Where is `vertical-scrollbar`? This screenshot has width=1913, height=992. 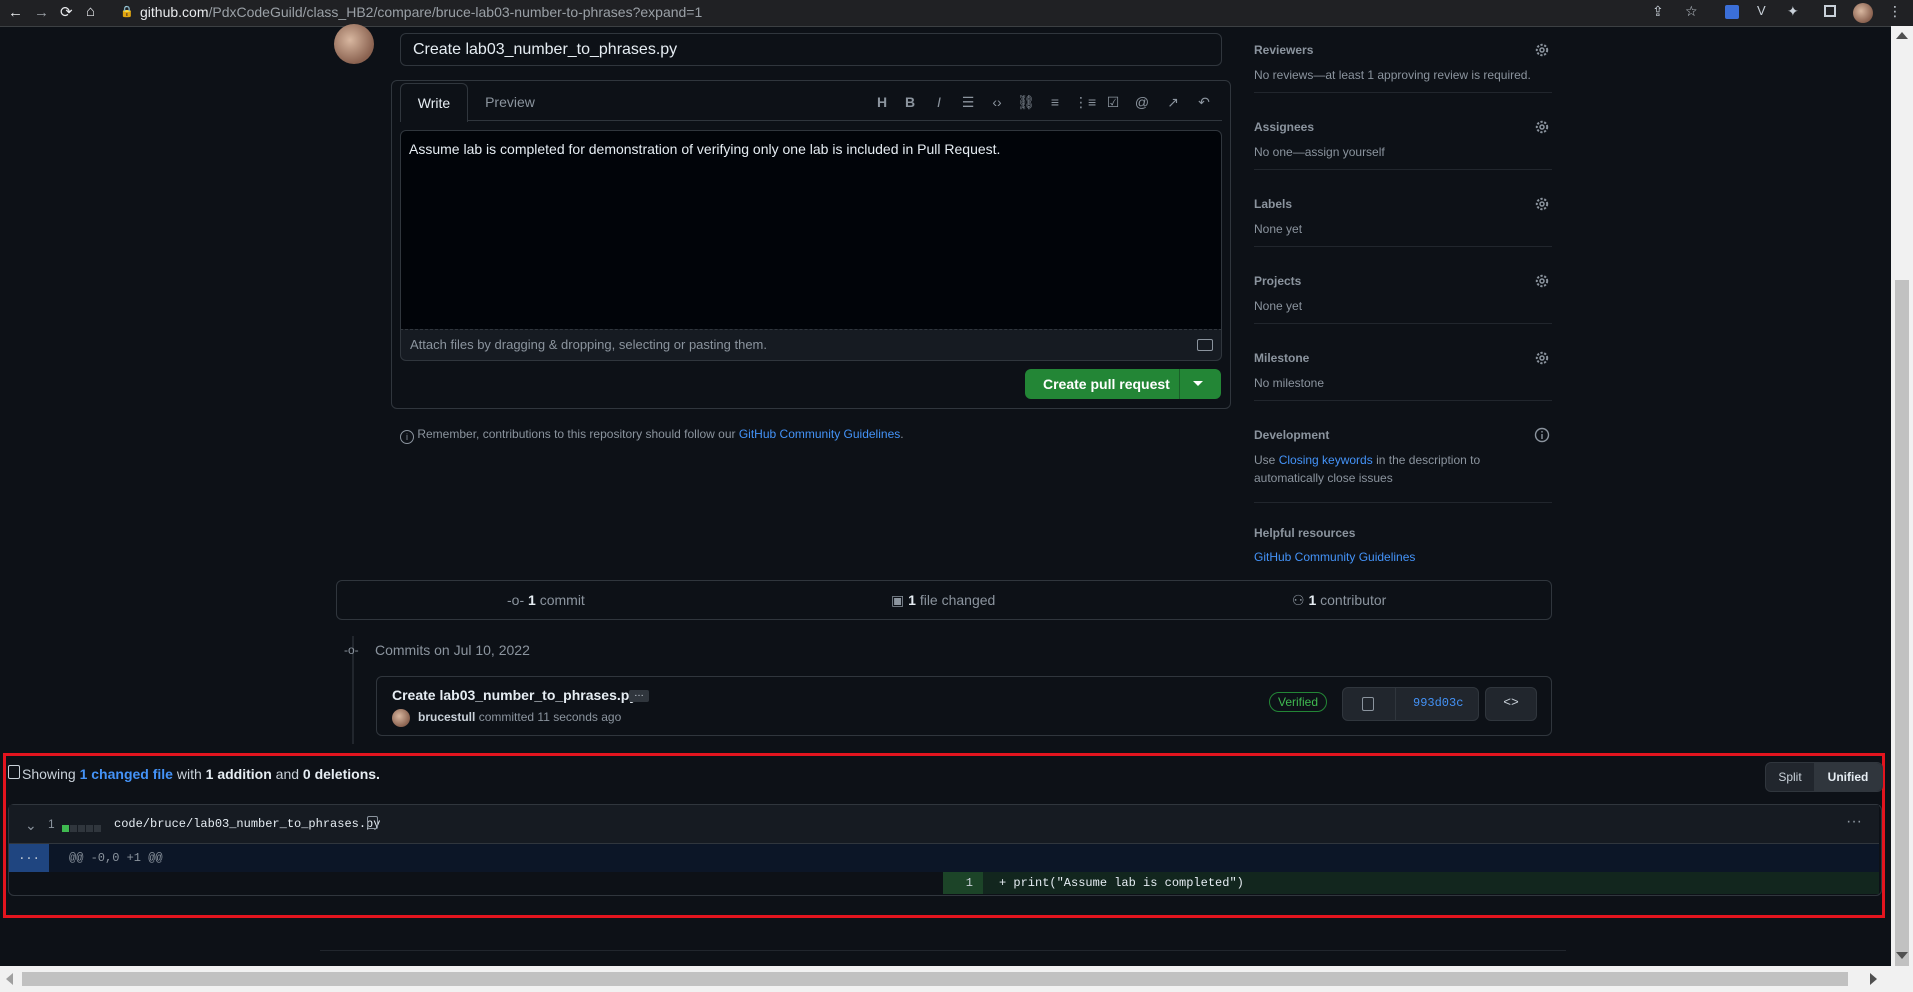 vertical-scrollbar is located at coordinates (1902, 503).